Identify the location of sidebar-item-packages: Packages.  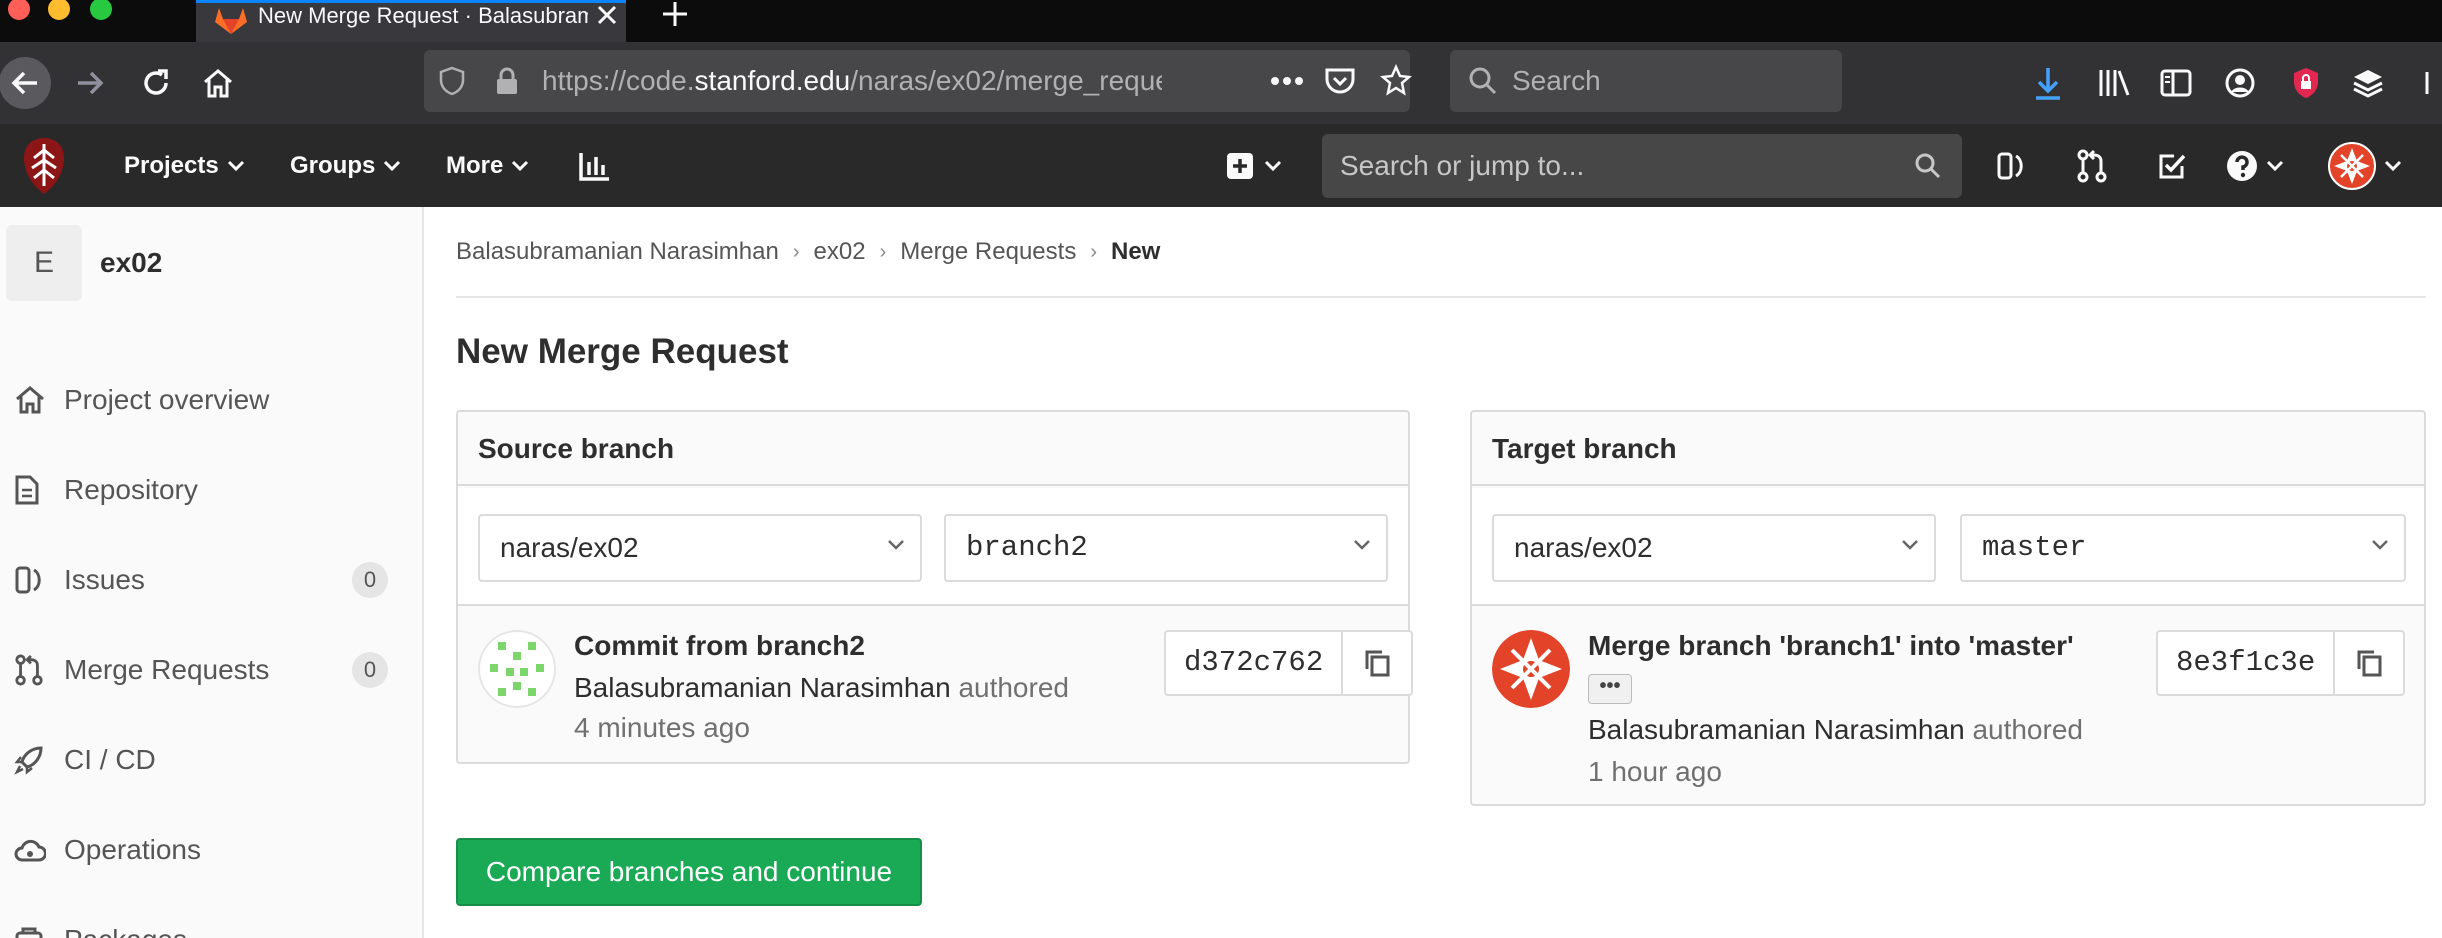
(210, 923).